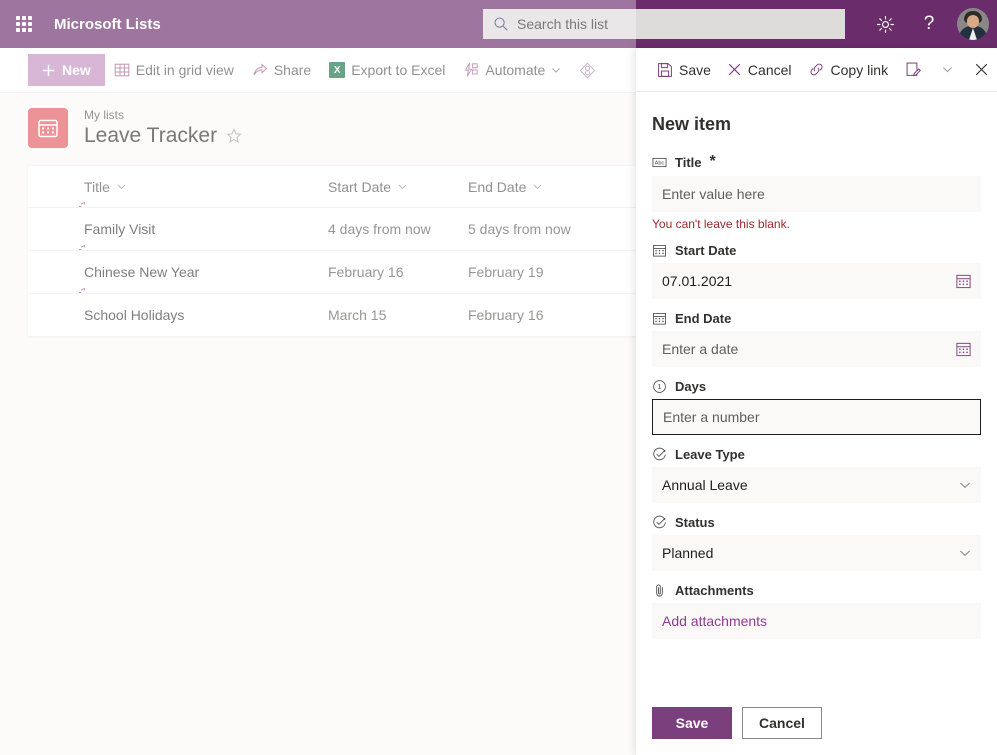 The image size is (997, 755). Describe the element at coordinates (515, 70) in the screenshot. I see `automate-label: Automate` at that location.